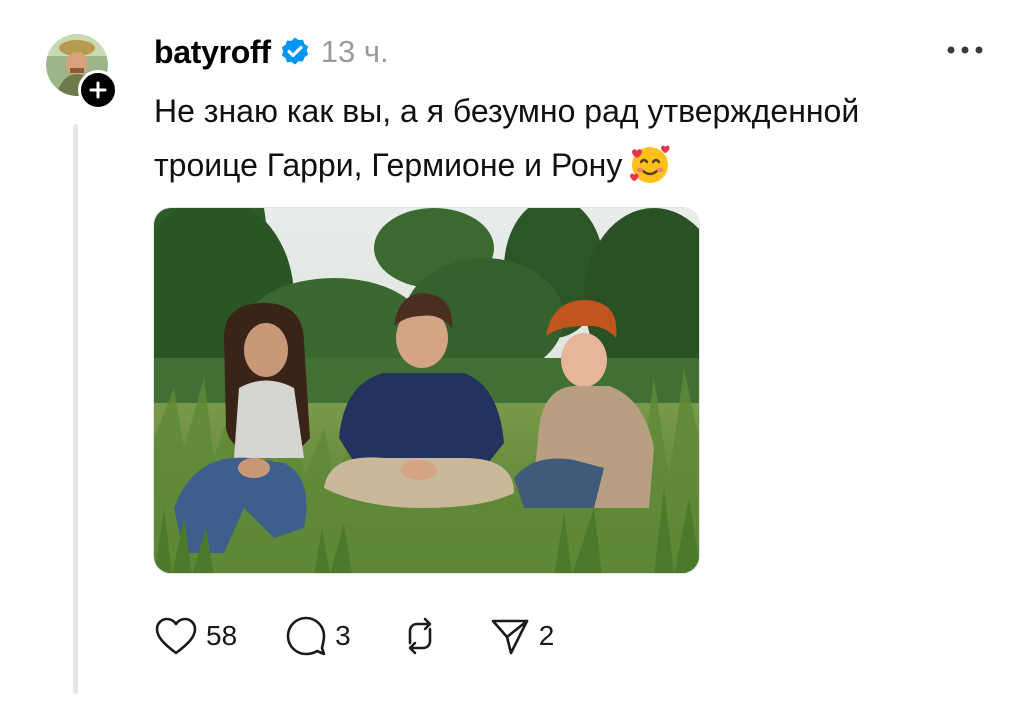 The height and width of the screenshot is (711, 1024). I want to click on comment-count: 3, so click(343, 635).